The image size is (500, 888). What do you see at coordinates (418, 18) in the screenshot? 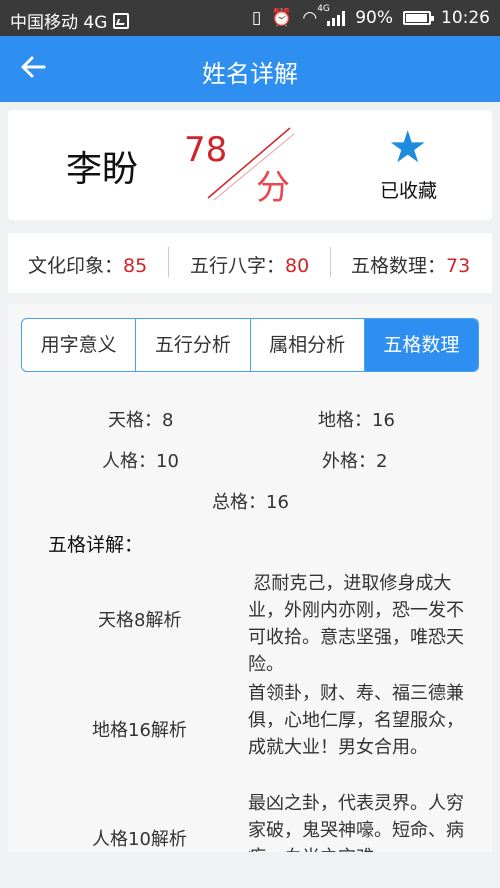
I see `battery-icon` at bounding box center [418, 18].